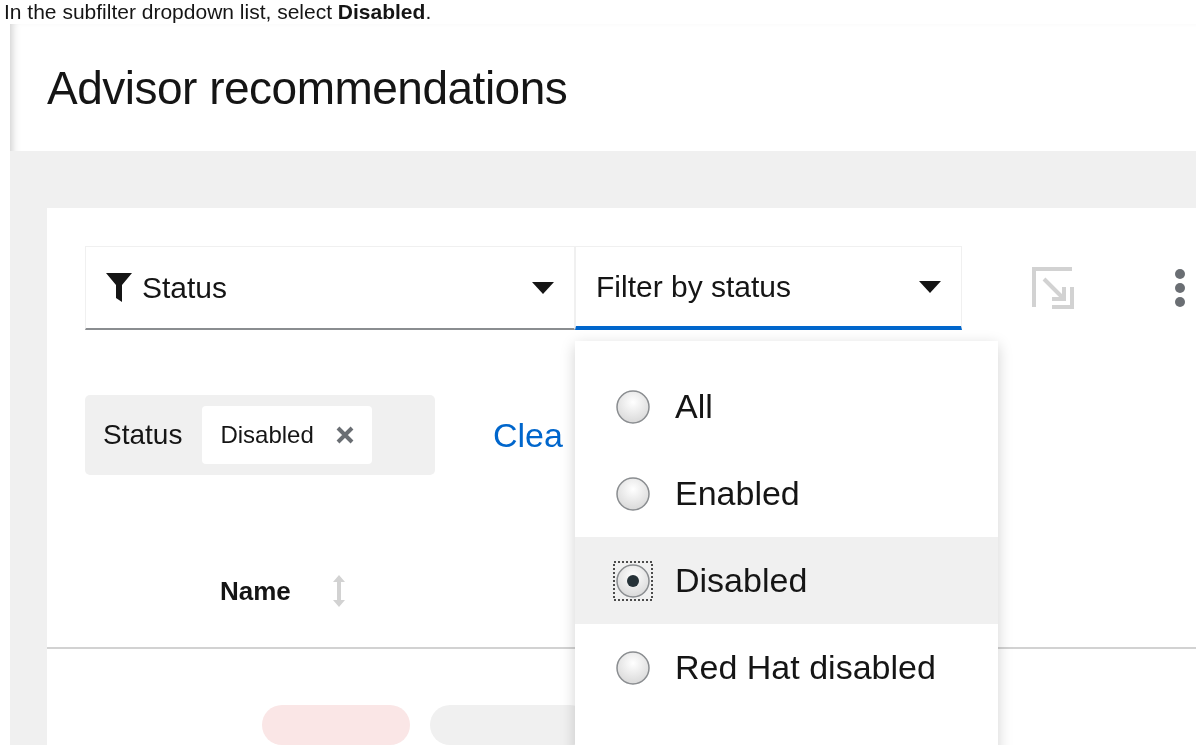 The image size is (1196, 745). Describe the element at coordinates (330, 288) in the screenshot. I see `attribute-select: Status` at that location.